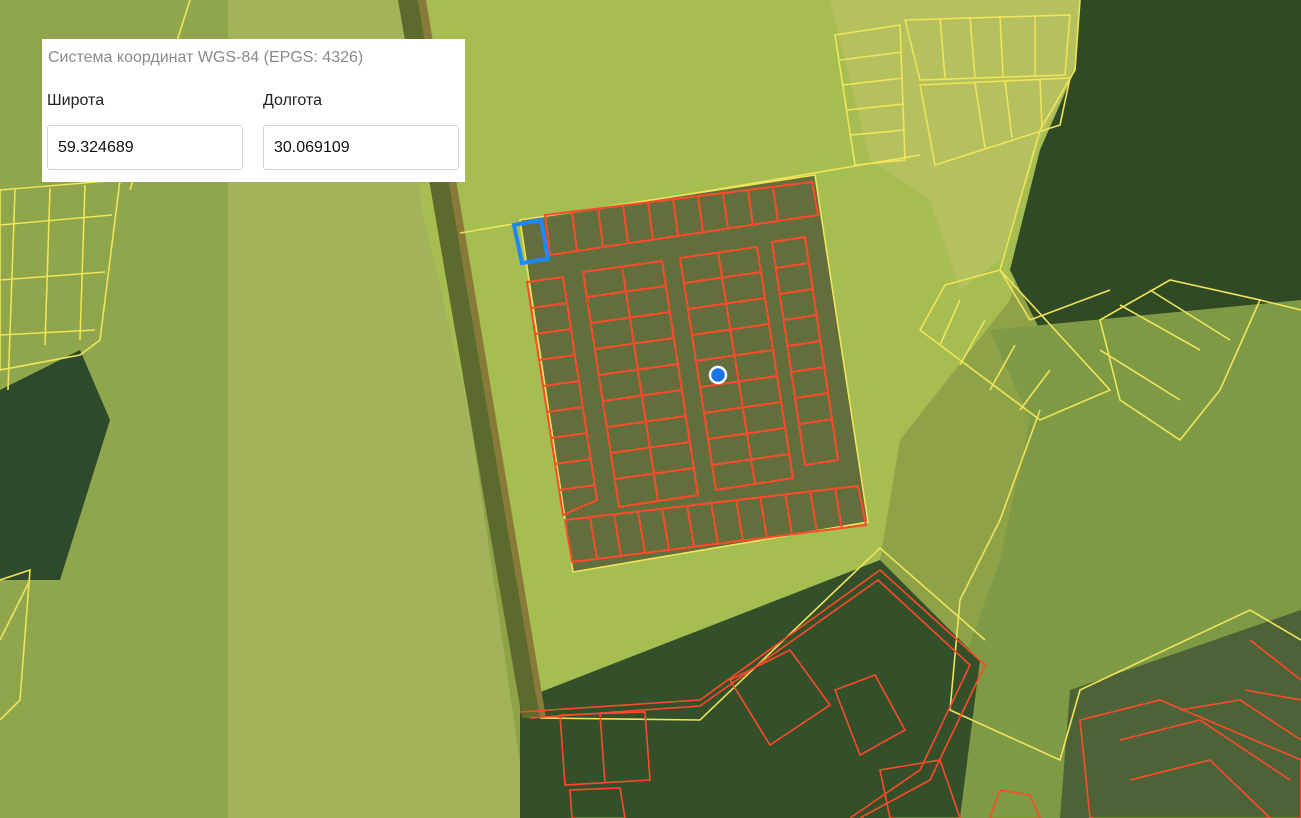 The image size is (1301, 818). Describe the element at coordinates (76, 100) in the screenshot. I see `latitude-label: Широта` at that location.